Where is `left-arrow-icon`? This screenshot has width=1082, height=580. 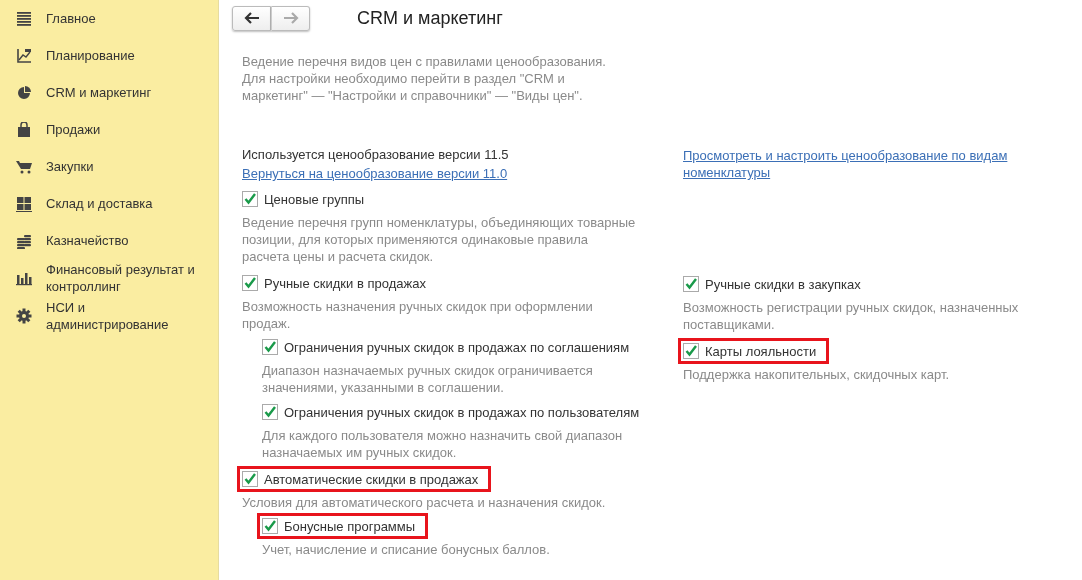 left-arrow-icon is located at coordinates (251, 18).